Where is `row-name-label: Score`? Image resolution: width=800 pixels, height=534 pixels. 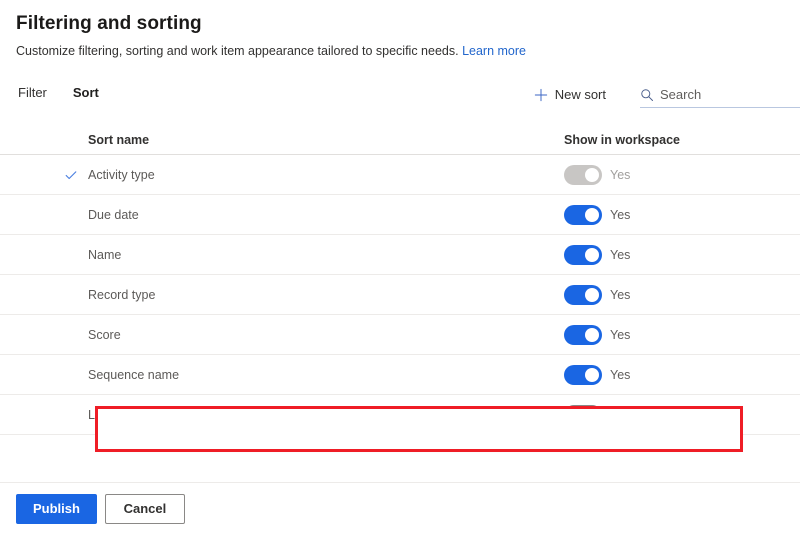
row-name-label: Score is located at coordinates (104, 334).